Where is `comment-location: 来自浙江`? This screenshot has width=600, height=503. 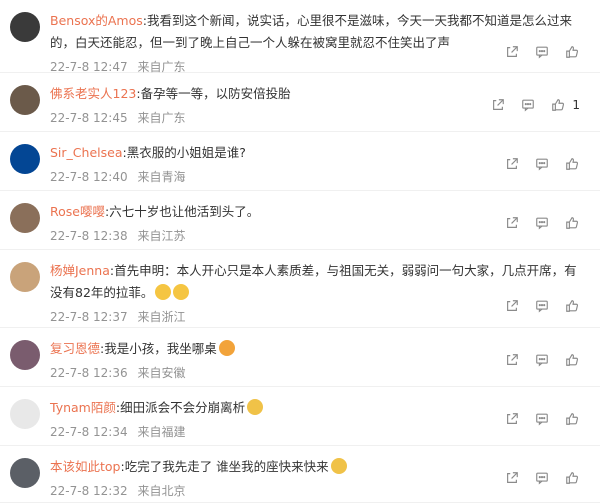
comment-location: 来自浙江 is located at coordinates (161, 317).